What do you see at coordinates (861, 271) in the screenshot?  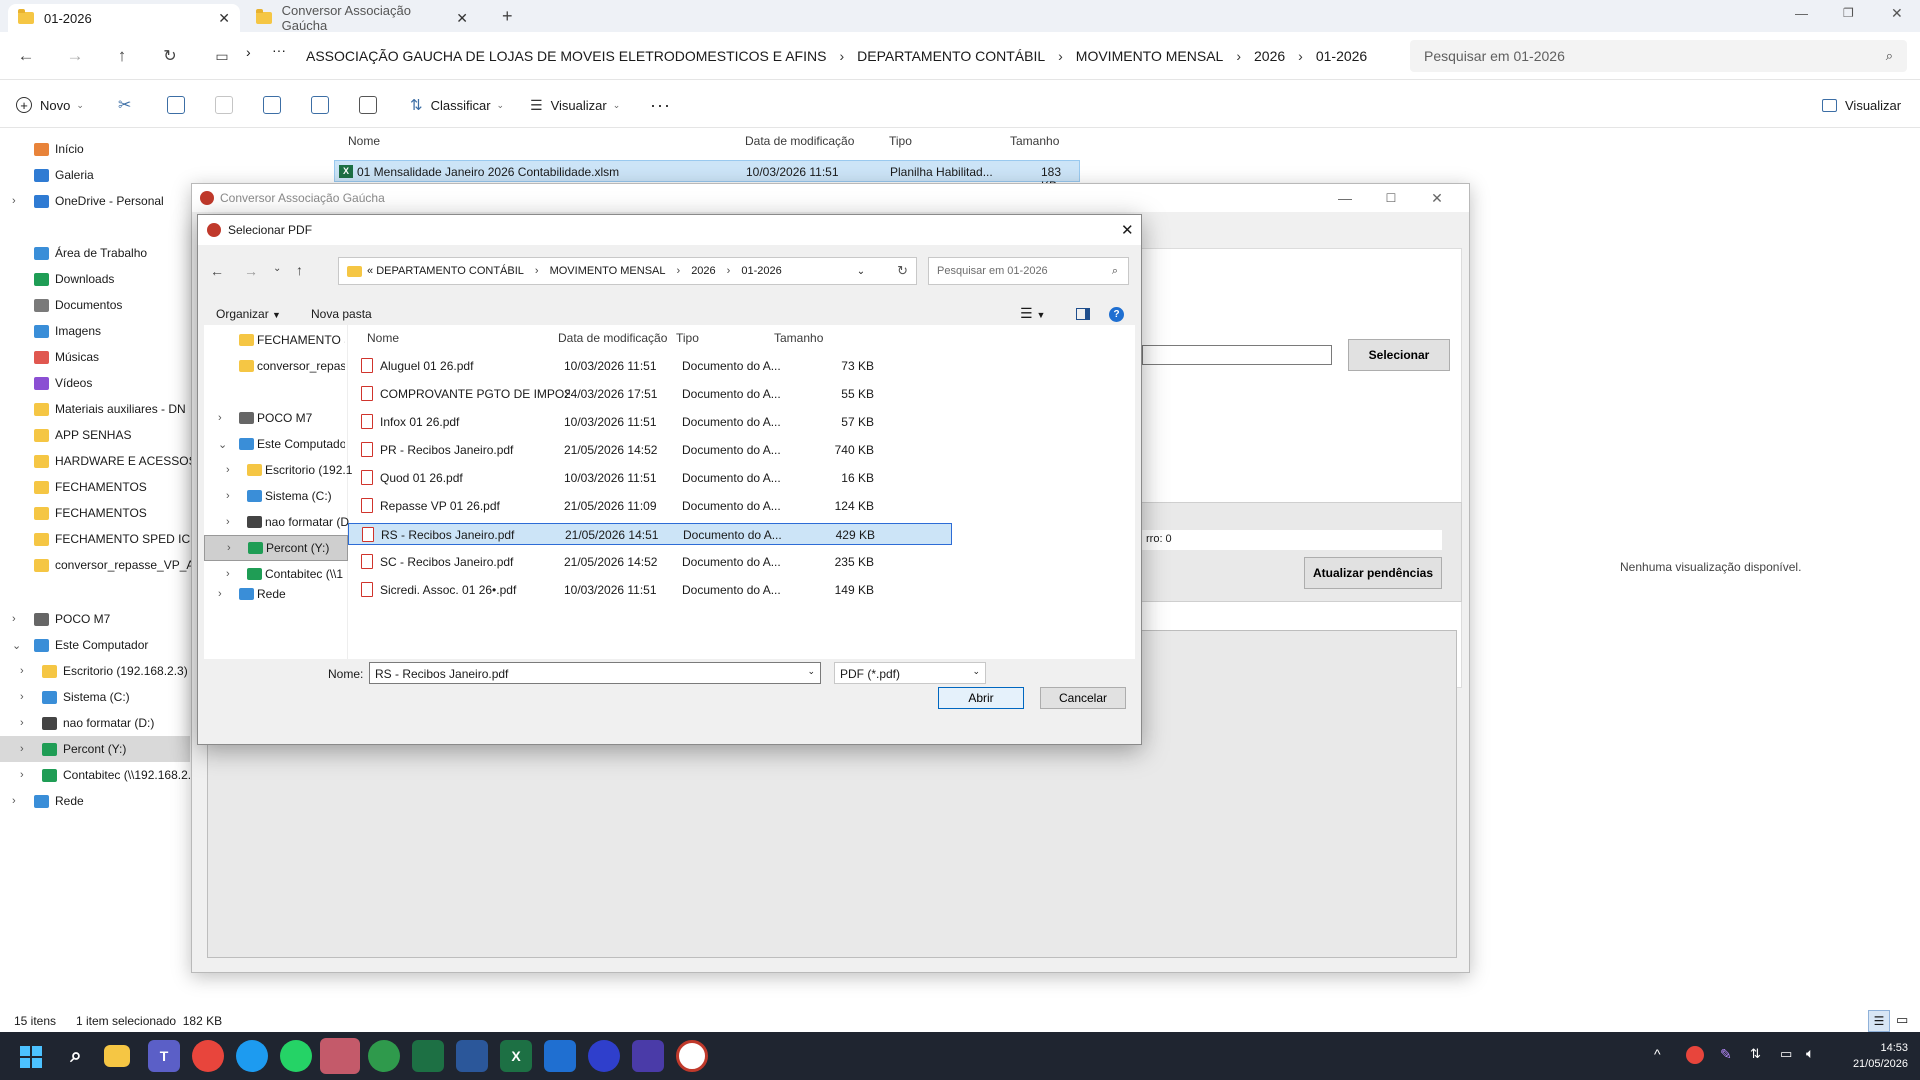 I see `chevron-down-icon: ⌄` at bounding box center [861, 271].